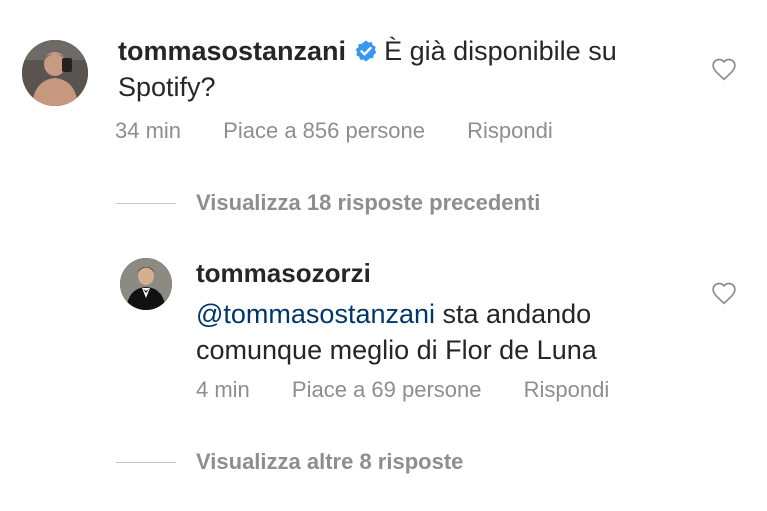  What do you see at coordinates (366, 49) in the screenshot?
I see `verified-badge-icon` at bounding box center [366, 49].